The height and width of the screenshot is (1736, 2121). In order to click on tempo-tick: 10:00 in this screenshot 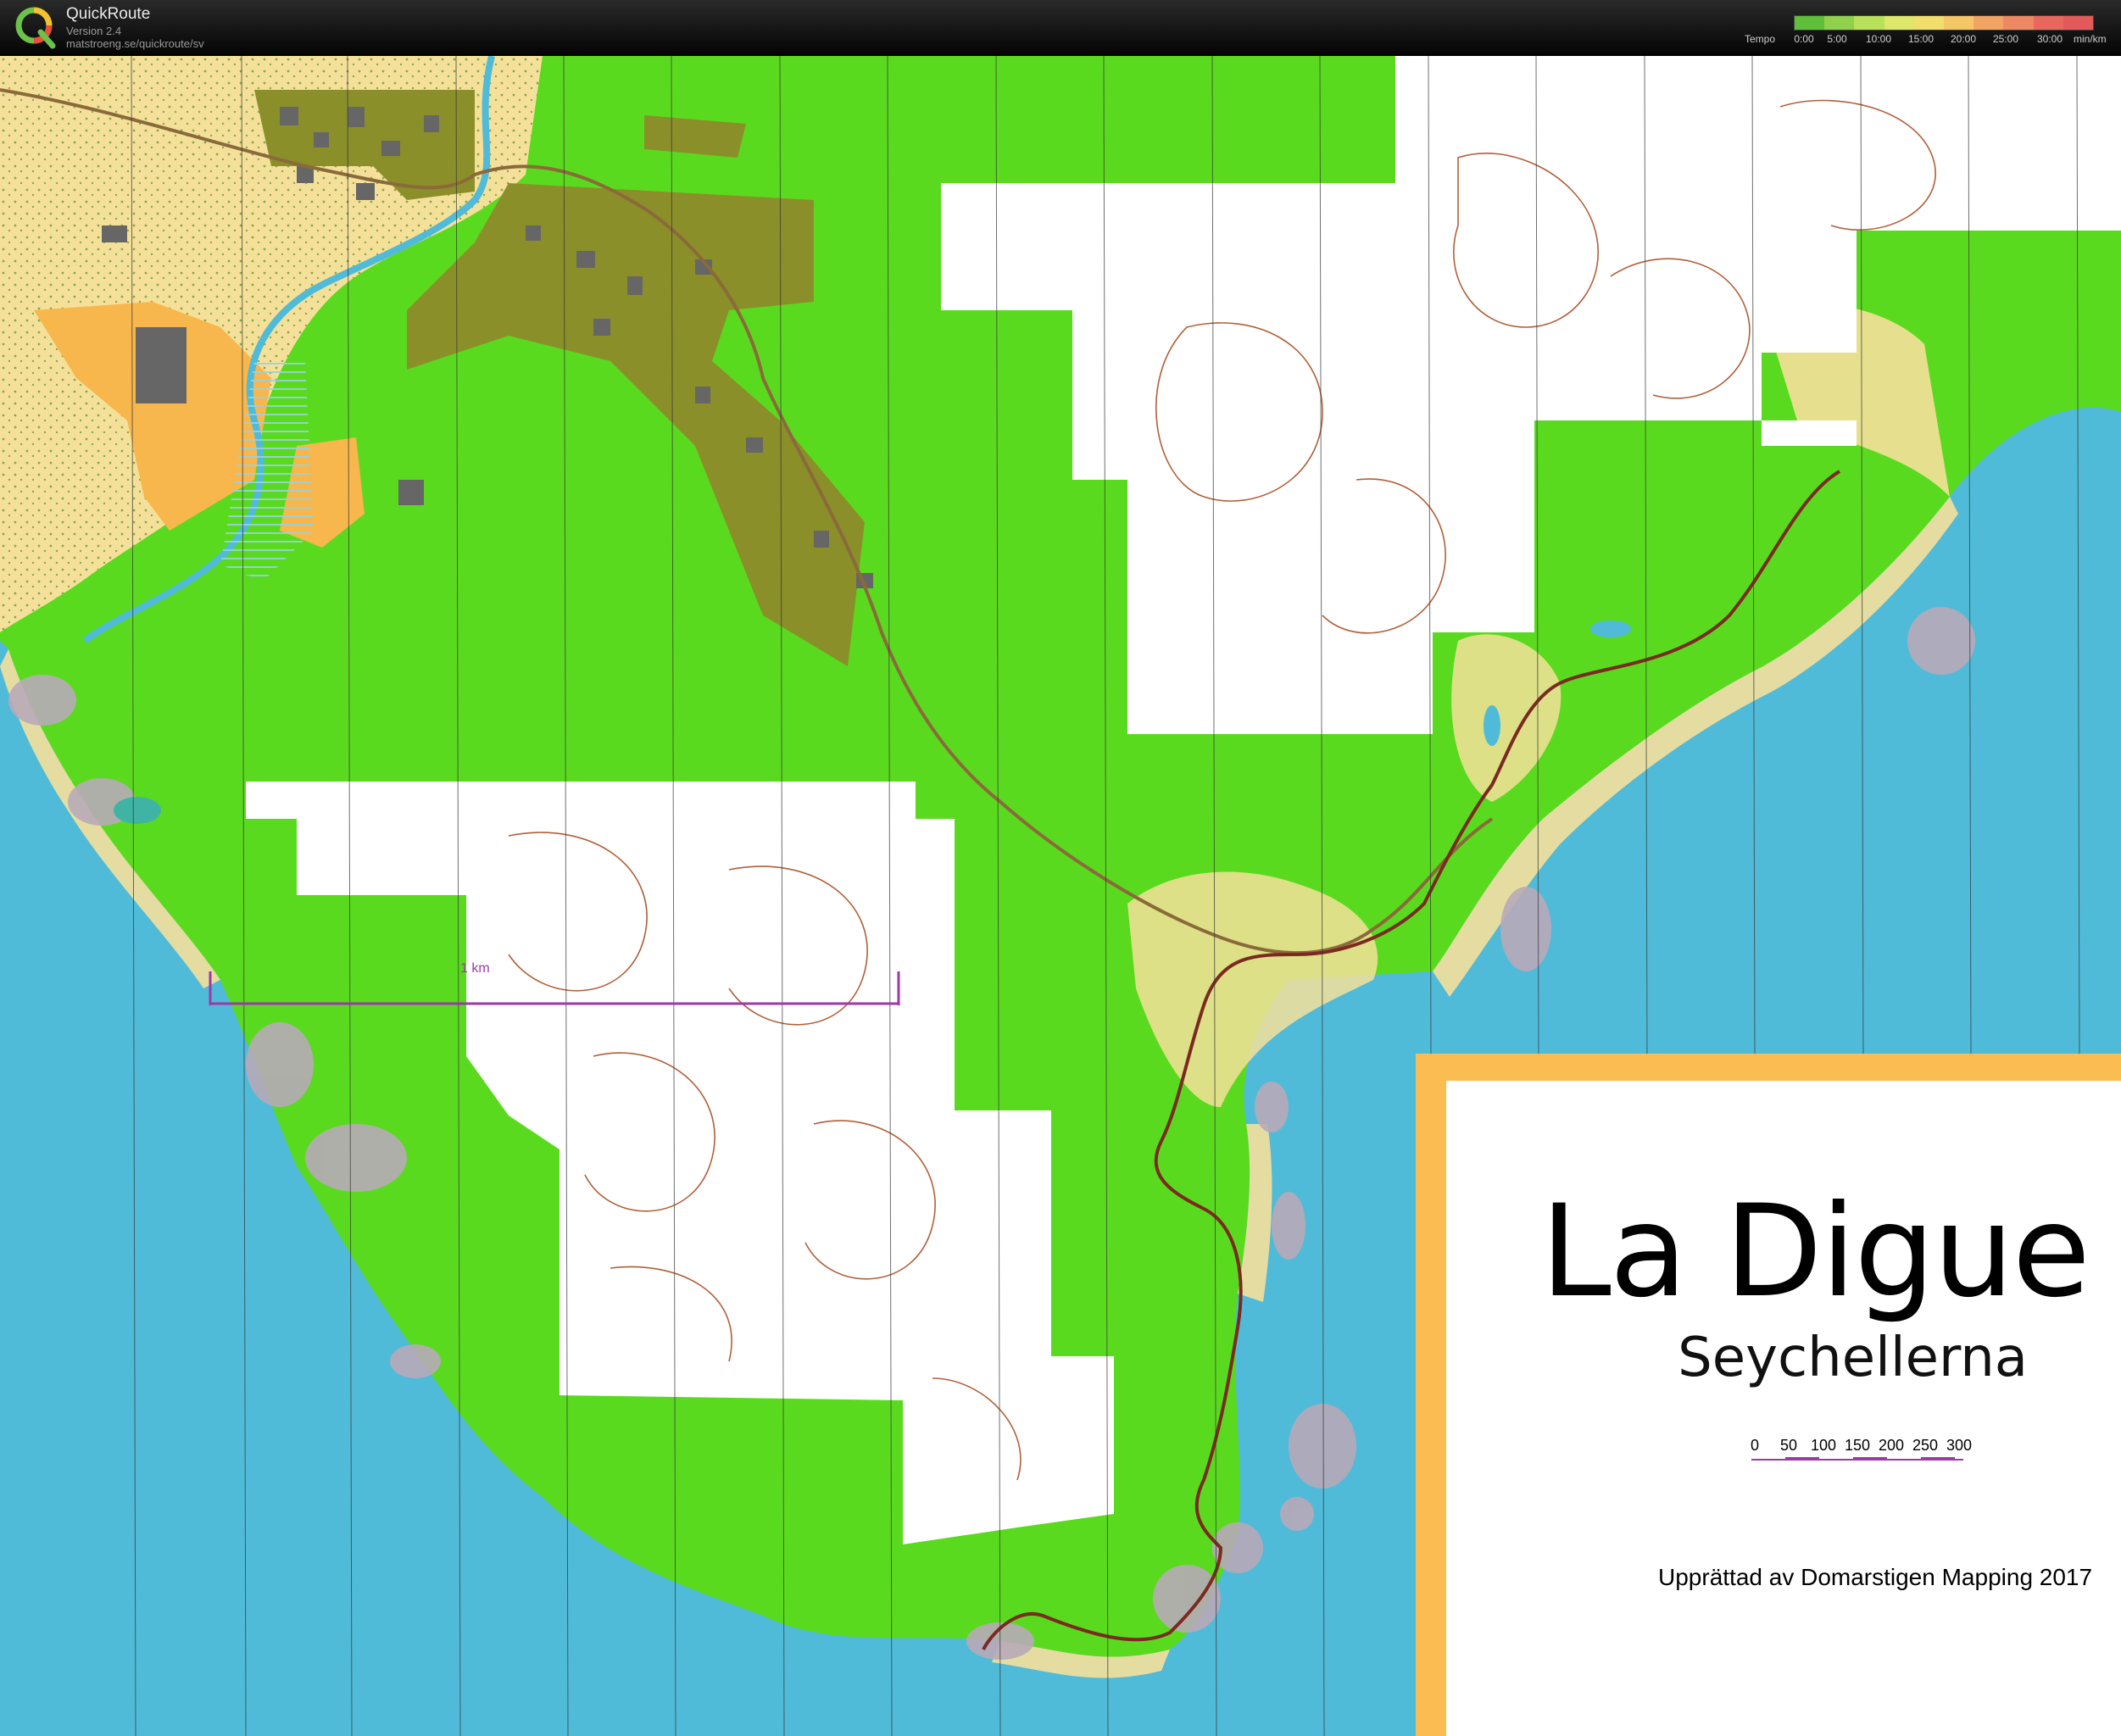, I will do `click(1879, 39)`.